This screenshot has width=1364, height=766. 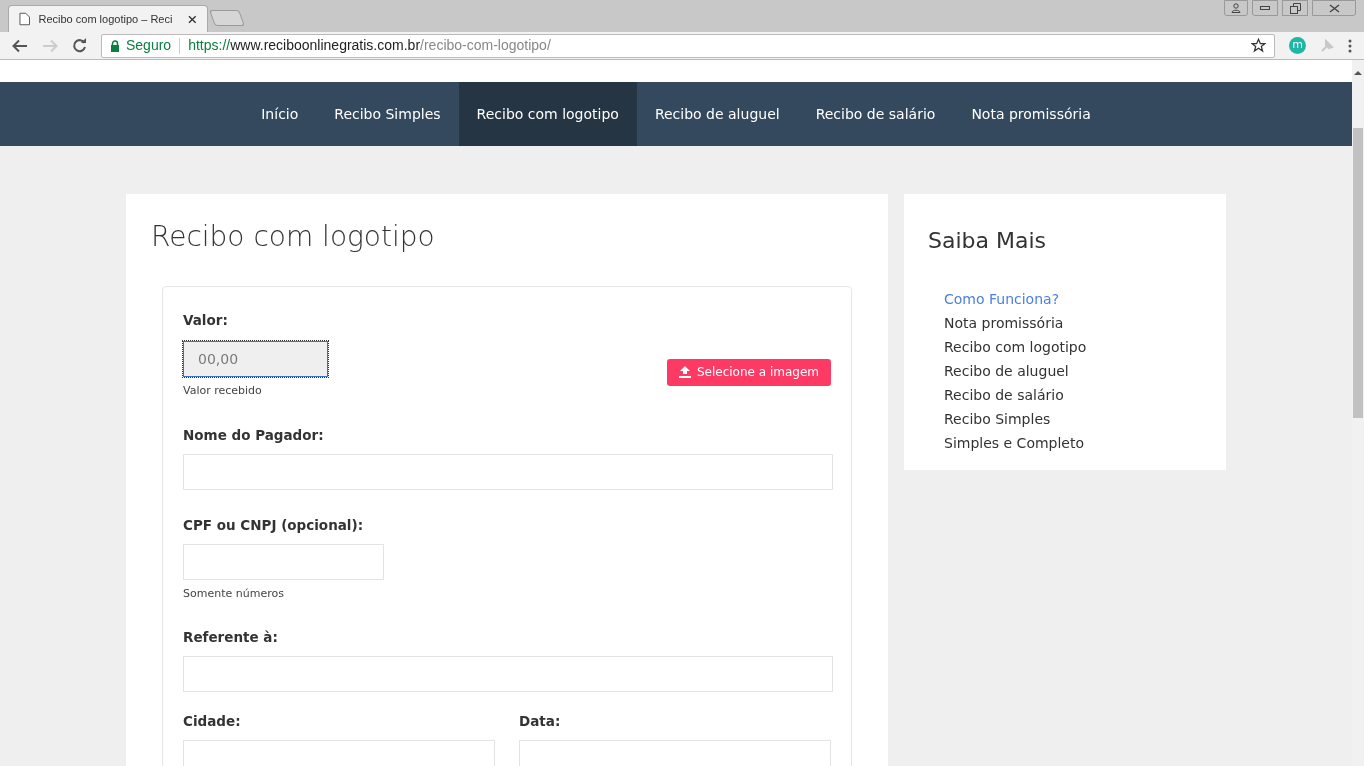 I want to click on reload-icon, so click(x=79, y=45).